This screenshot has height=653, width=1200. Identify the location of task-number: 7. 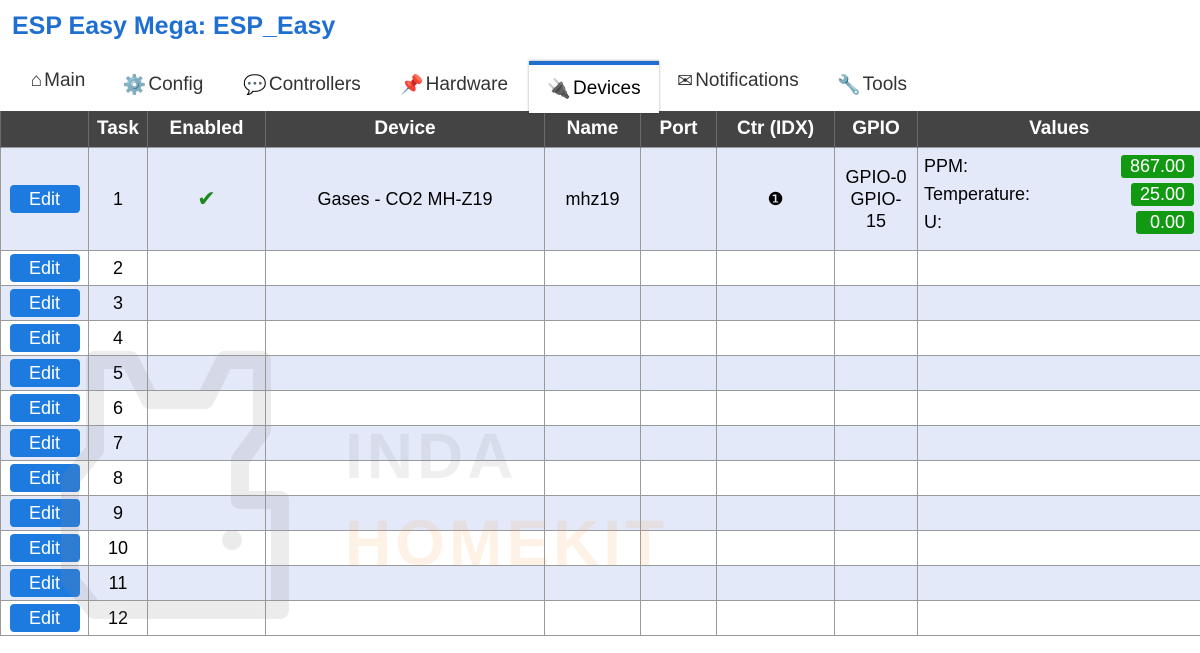
(118, 443).